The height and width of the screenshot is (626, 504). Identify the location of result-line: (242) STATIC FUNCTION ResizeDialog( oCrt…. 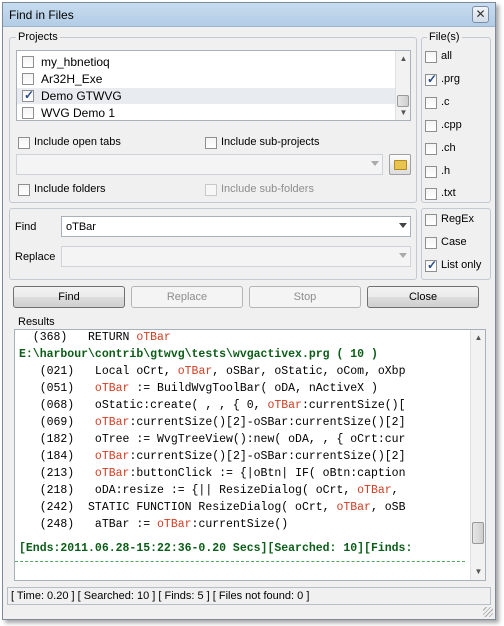
(212, 509).